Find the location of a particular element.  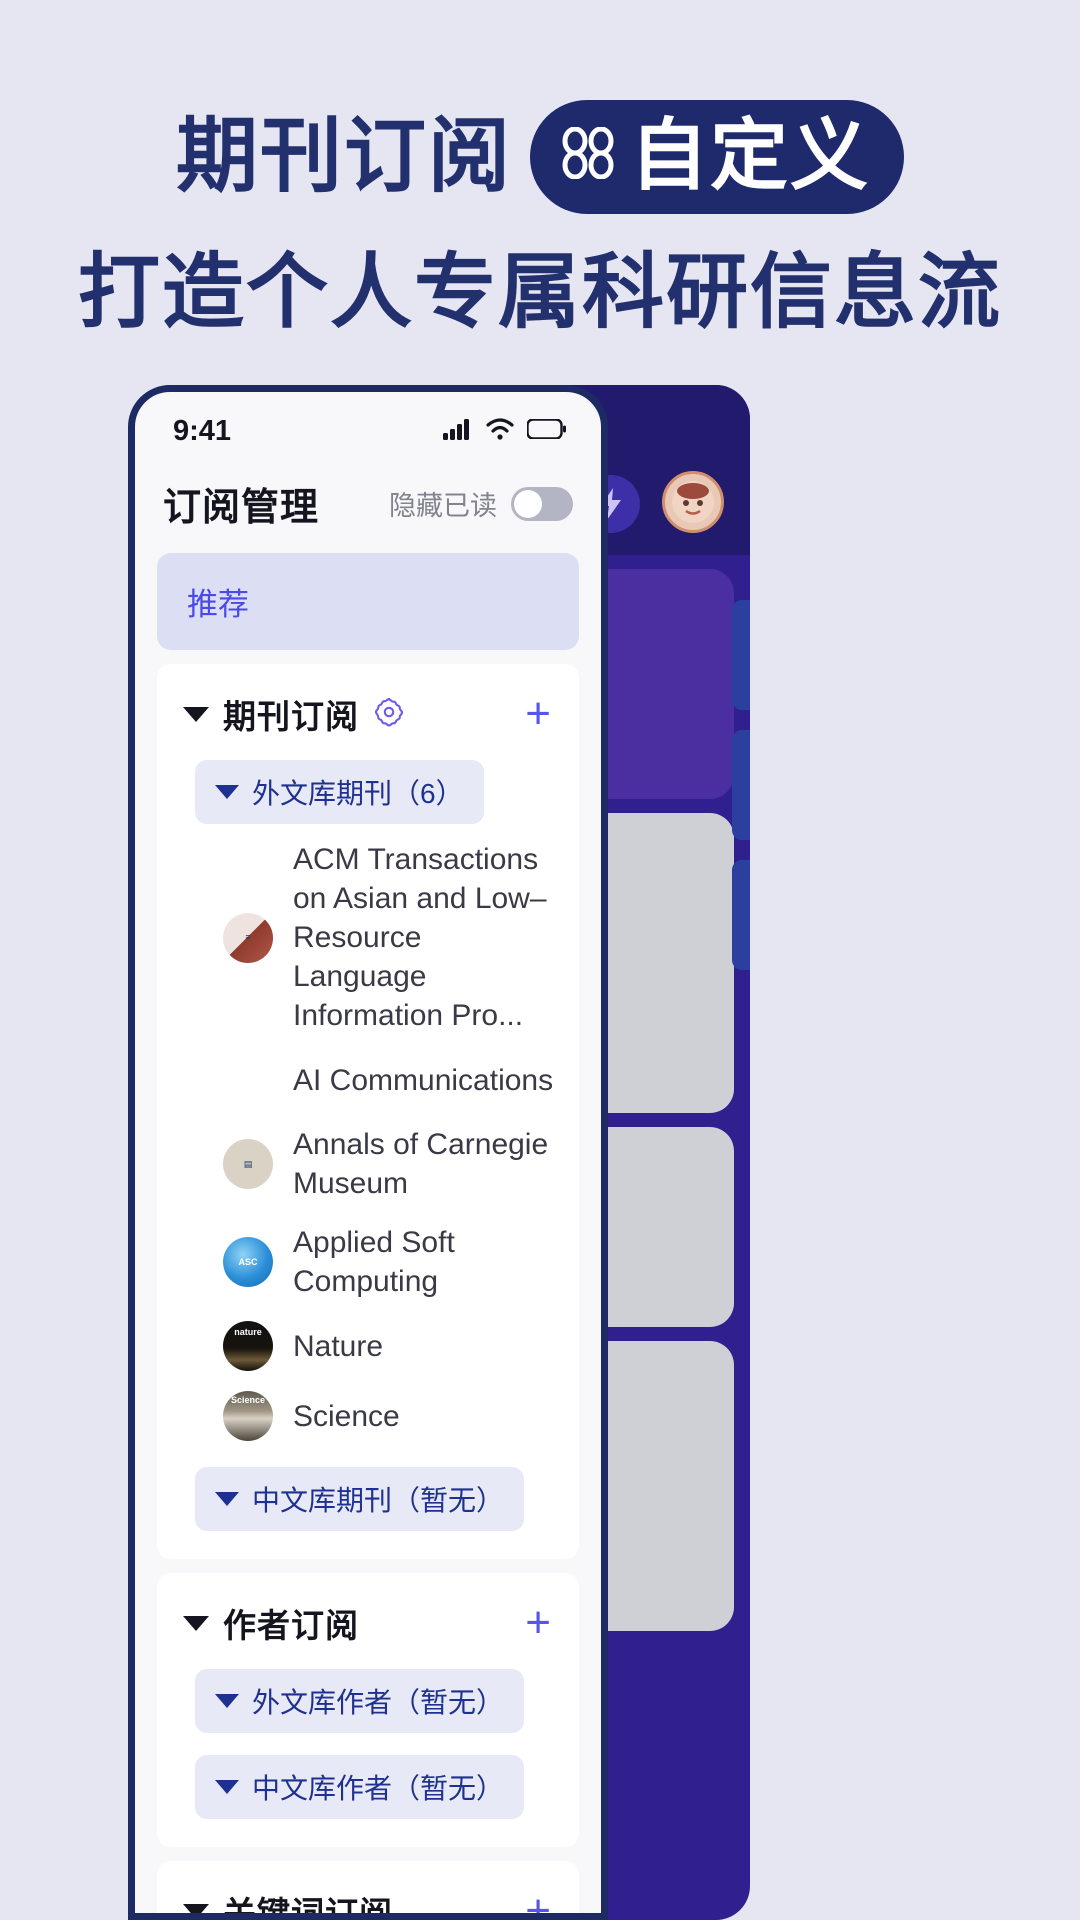

group-label: 外文库作者（暂无） is located at coordinates (378, 1702).